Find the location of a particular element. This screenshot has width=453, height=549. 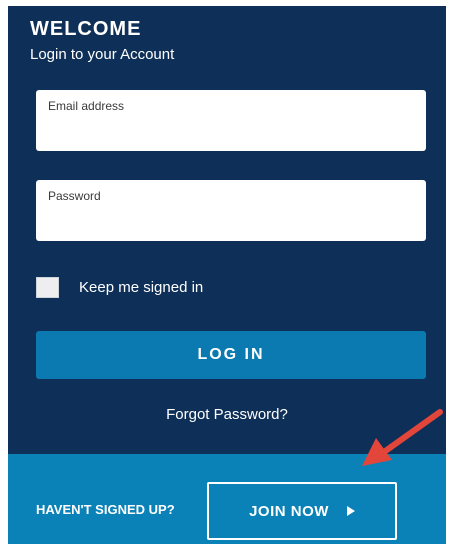

page-subtitle: Login to your Account is located at coordinates (102, 54).